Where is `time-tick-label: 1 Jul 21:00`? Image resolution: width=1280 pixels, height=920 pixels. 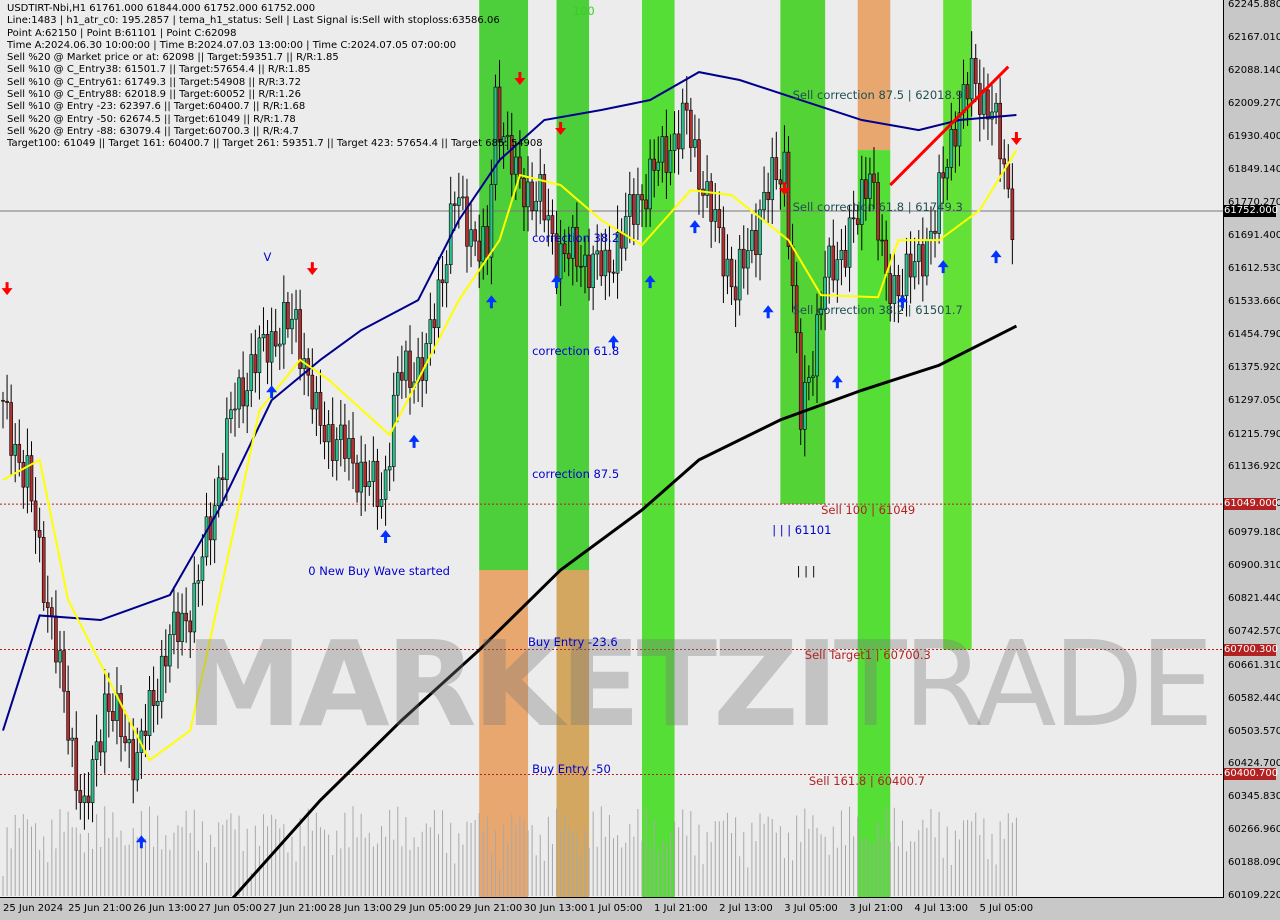
time-tick-label: 1 Jul 21:00 is located at coordinates (681, 908).